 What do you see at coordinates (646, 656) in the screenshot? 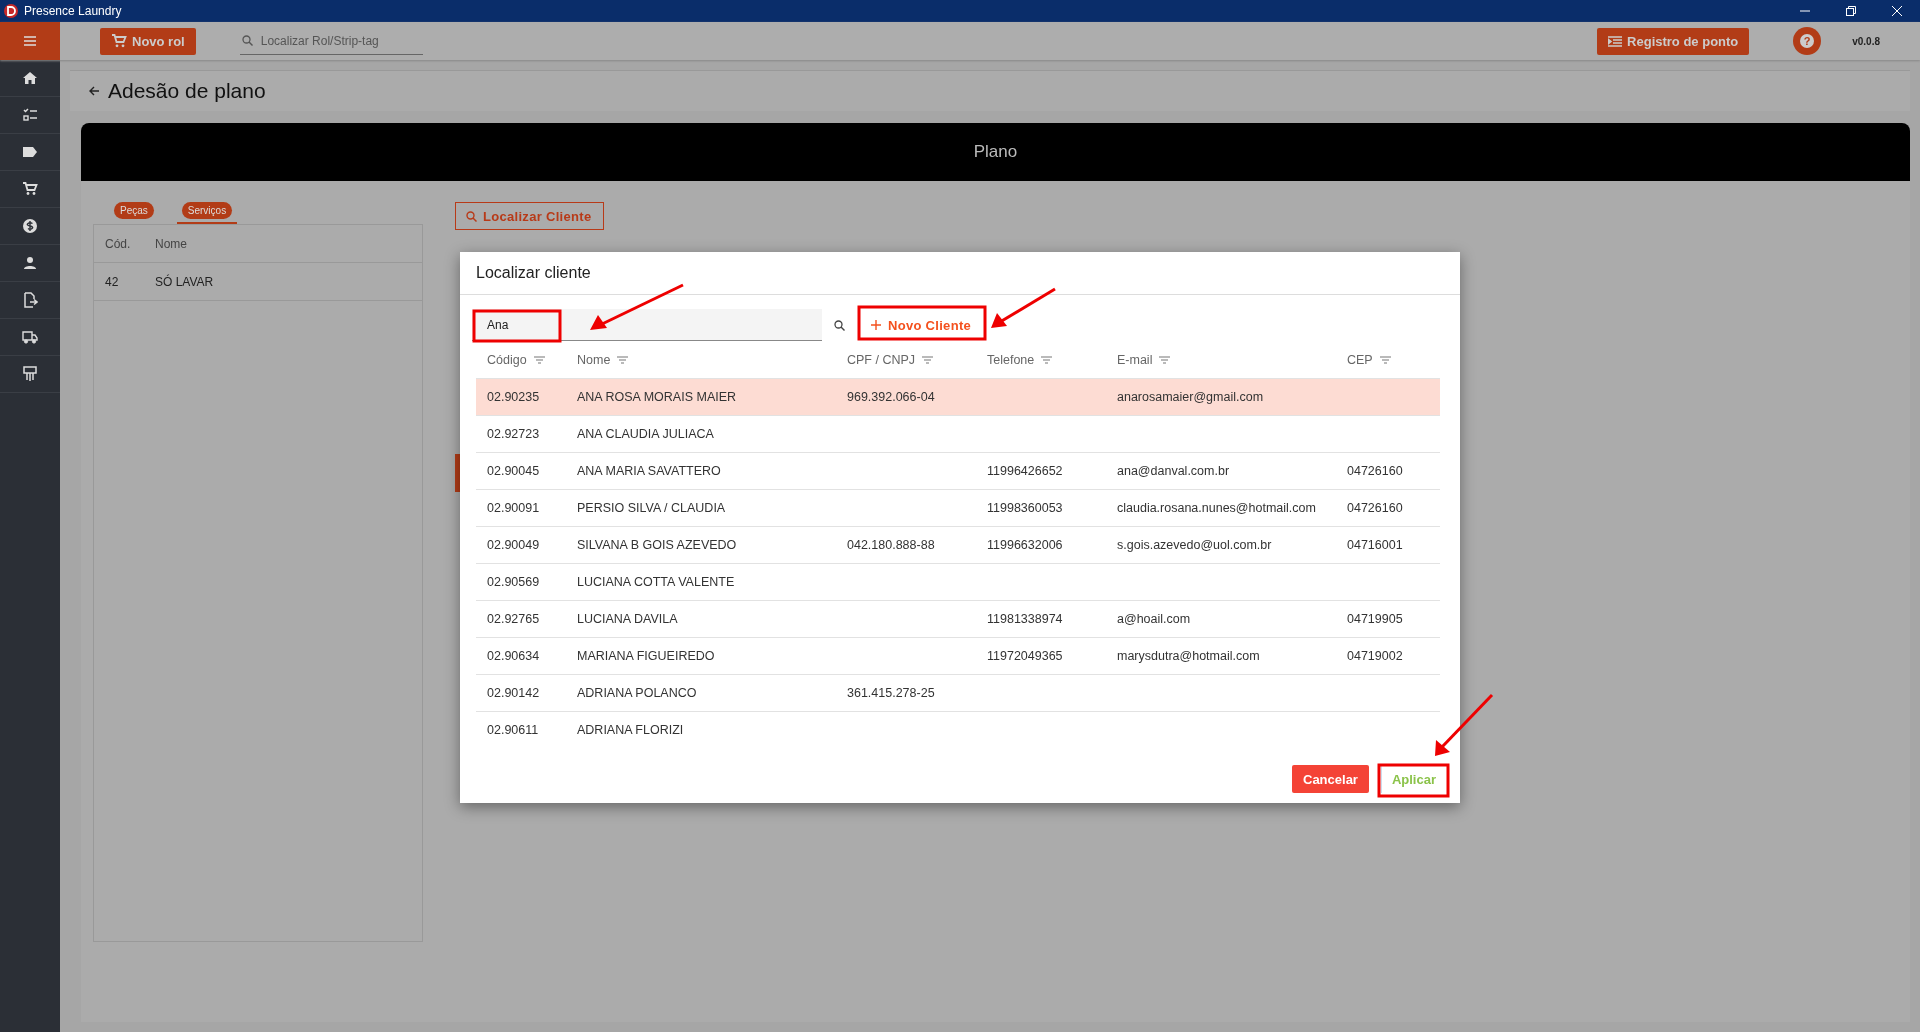
I see `table-cell: MARIANA FIGUEIREDO` at bounding box center [646, 656].